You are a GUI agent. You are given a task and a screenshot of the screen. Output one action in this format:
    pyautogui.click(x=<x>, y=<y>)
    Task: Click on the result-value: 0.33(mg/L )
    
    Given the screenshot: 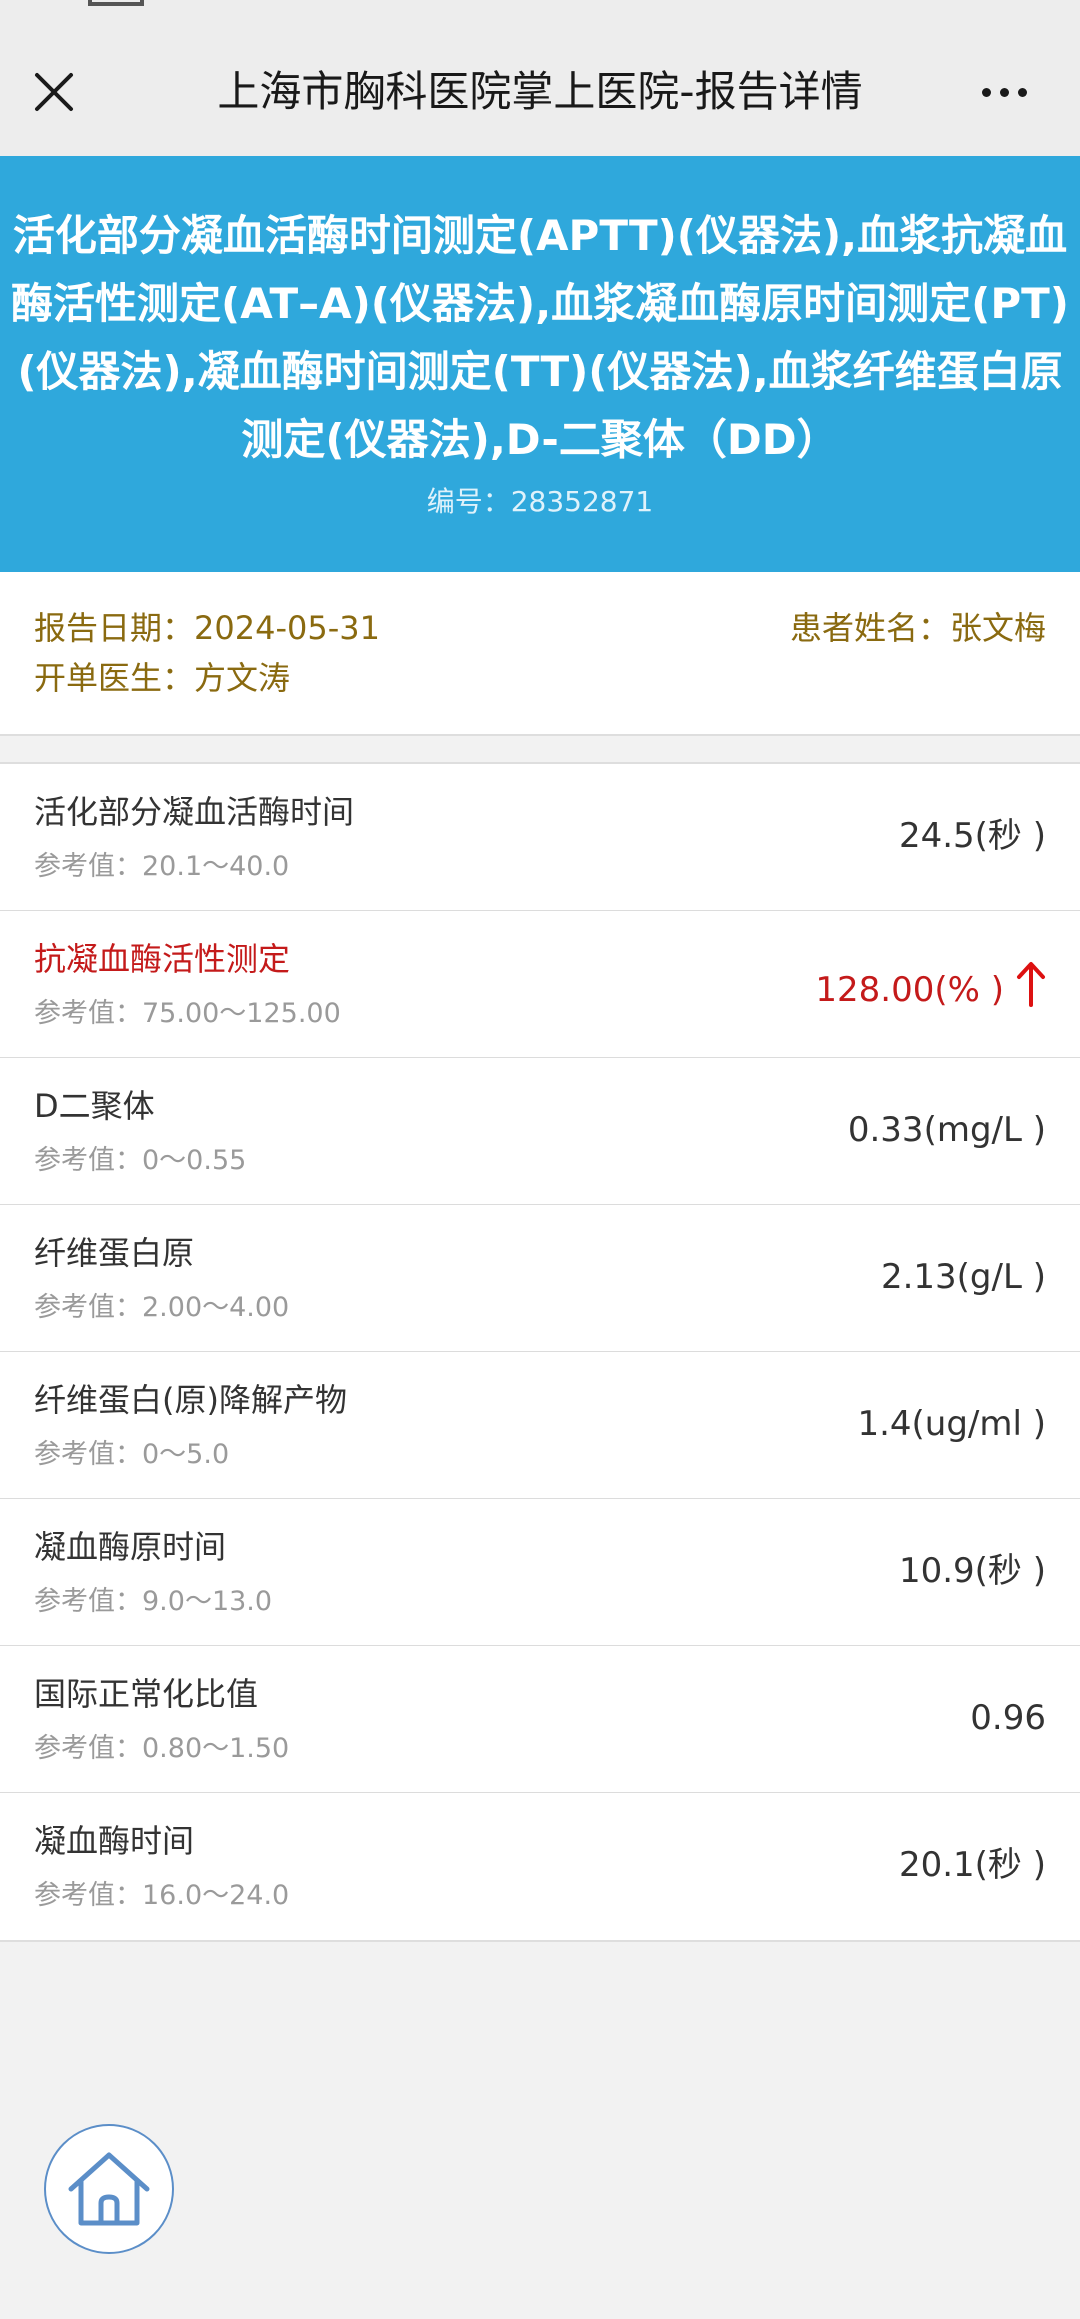 What is the action you would take?
    pyautogui.click(x=947, y=1130)
    